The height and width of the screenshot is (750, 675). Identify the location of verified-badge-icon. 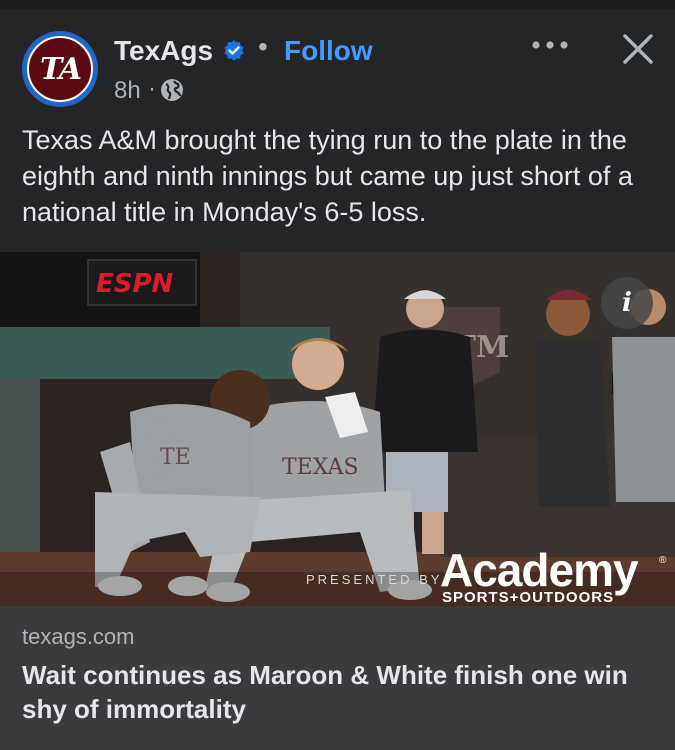
(234, 50).